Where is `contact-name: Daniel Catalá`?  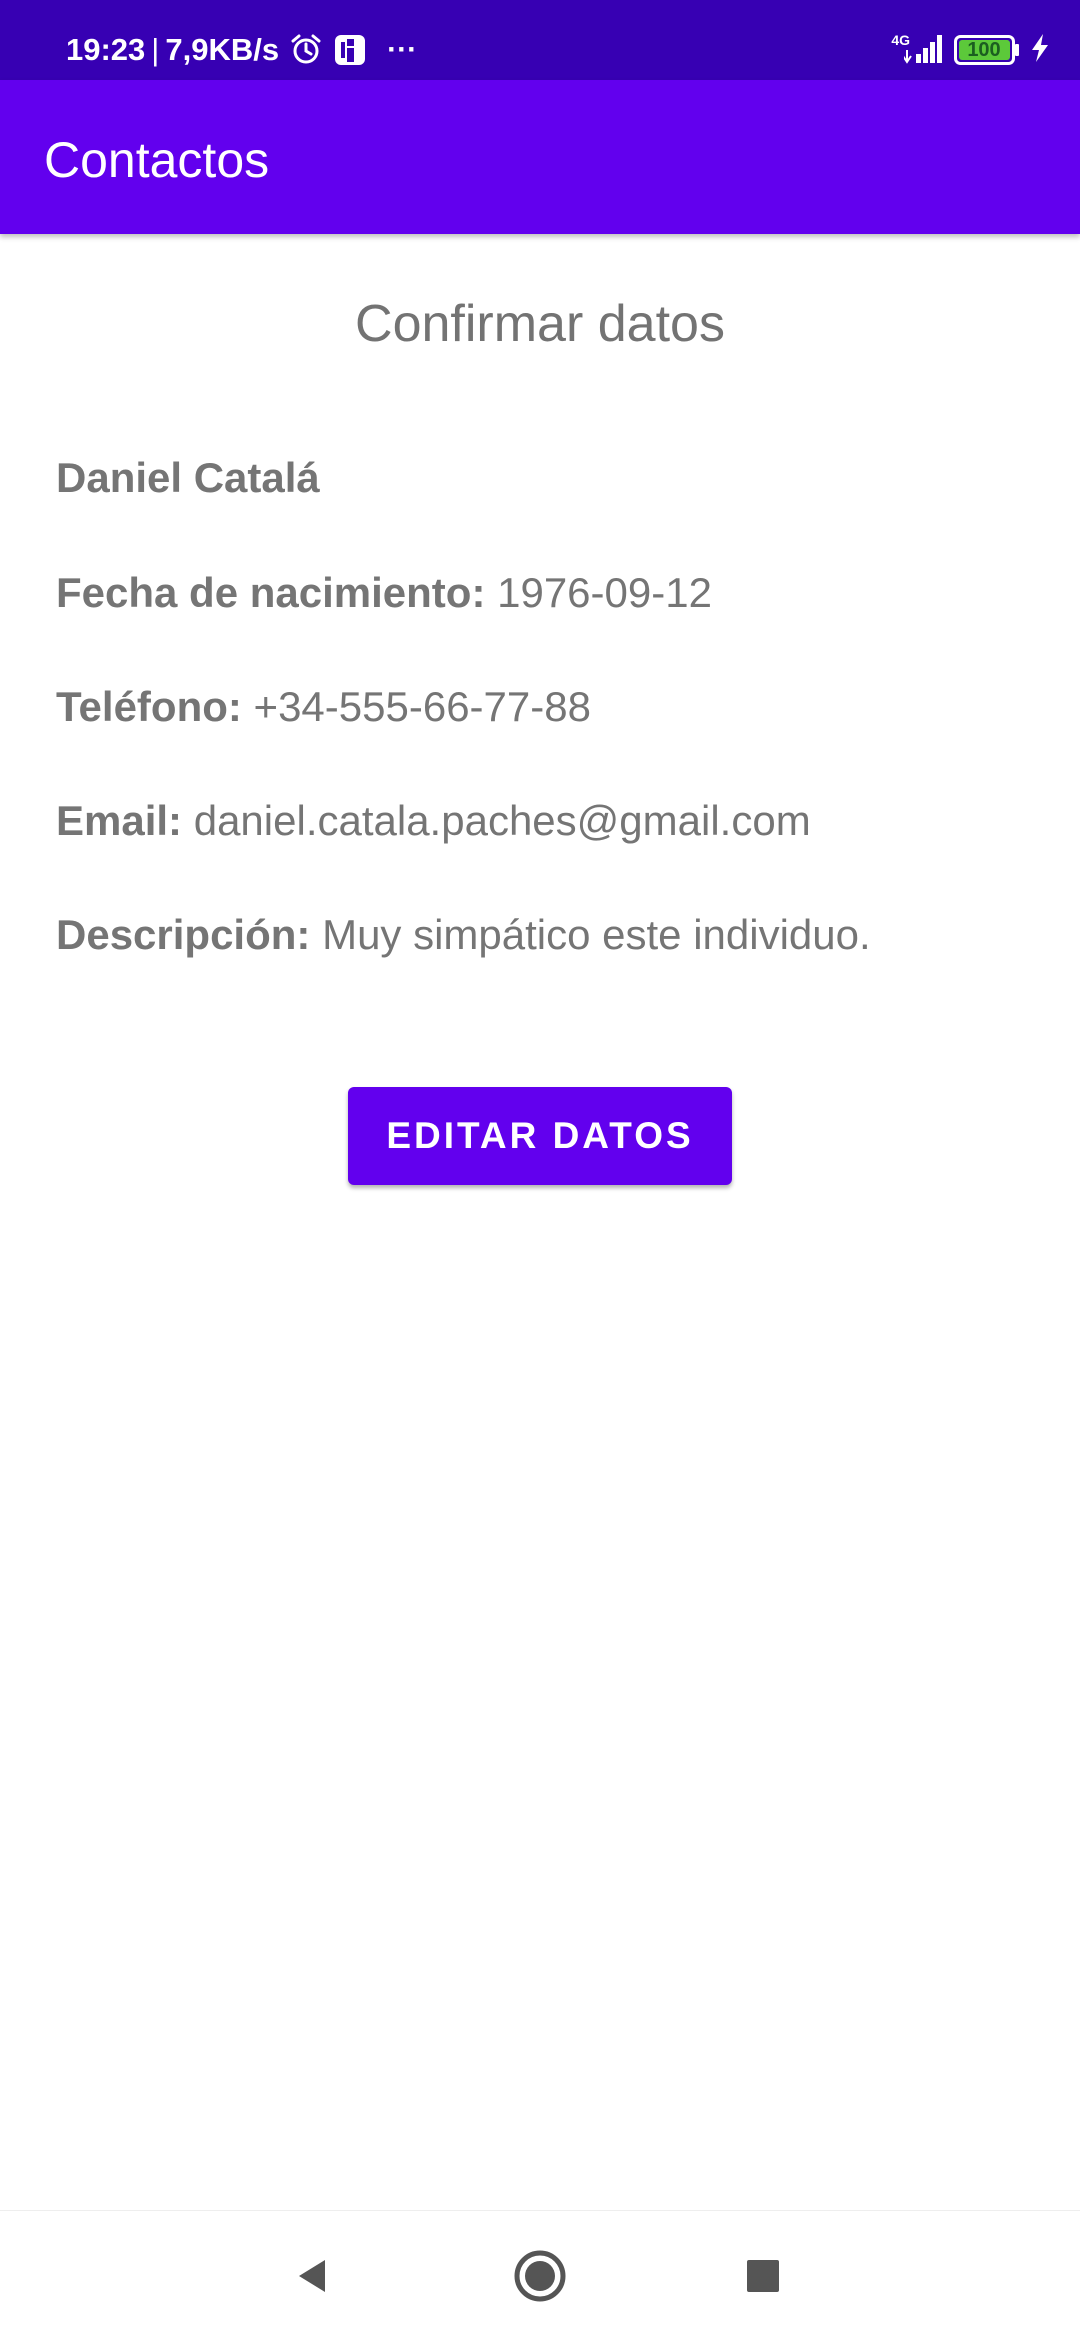 contact-name: Daniel Catalá is located at coordinates (188, 477).